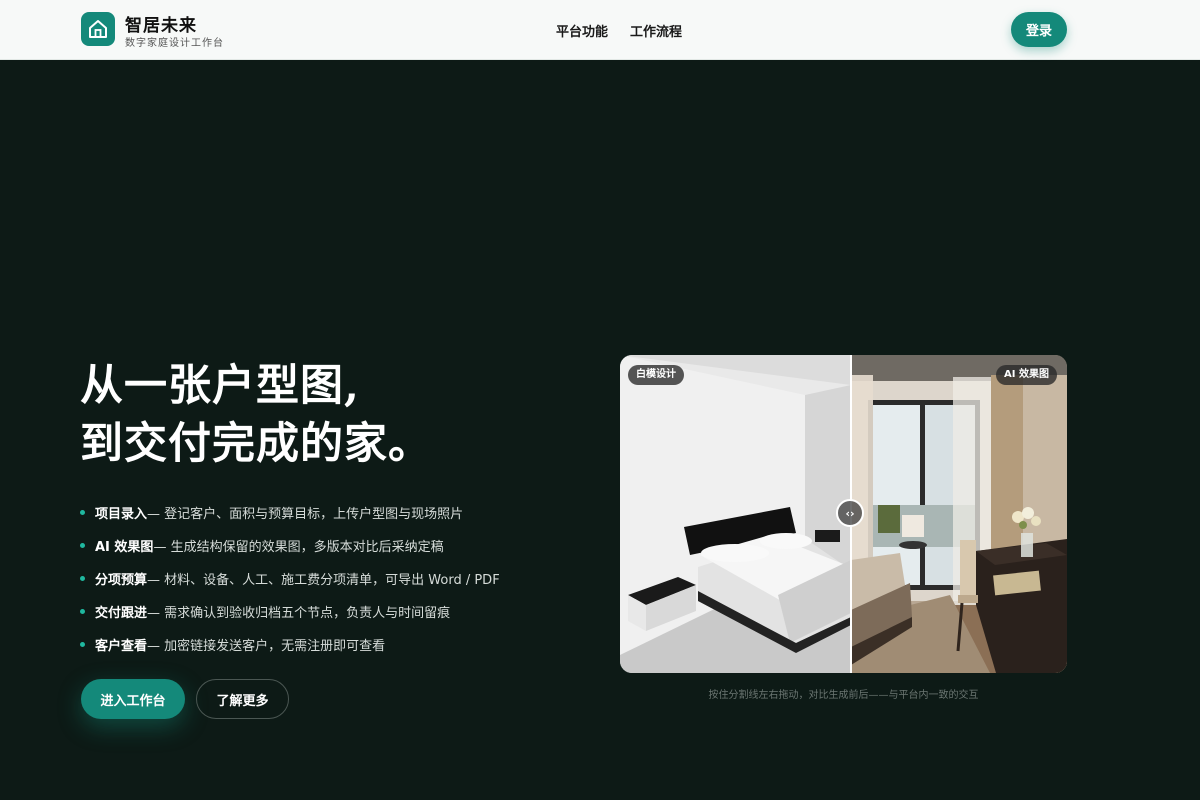  Describe the element at coordinates (735, 514) in the screenshot. I see `white-model-render` at that location.